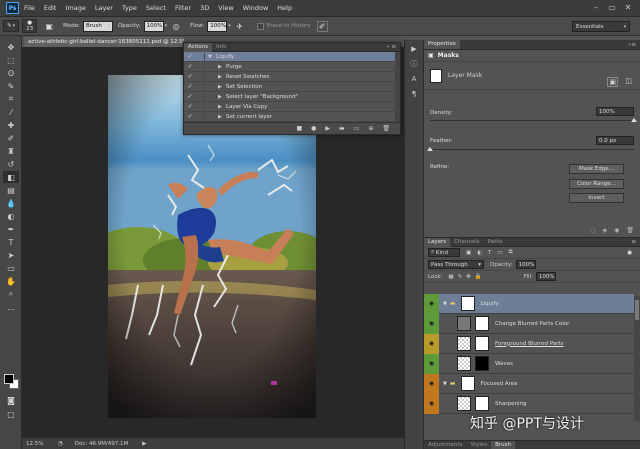 The width and height of the screenshot is (640, 449). What do you see at coordinates (11, 151) in the screenshot?
I see `clone-stamp-tool-icon: ♜` at bounding box center [11, 151].